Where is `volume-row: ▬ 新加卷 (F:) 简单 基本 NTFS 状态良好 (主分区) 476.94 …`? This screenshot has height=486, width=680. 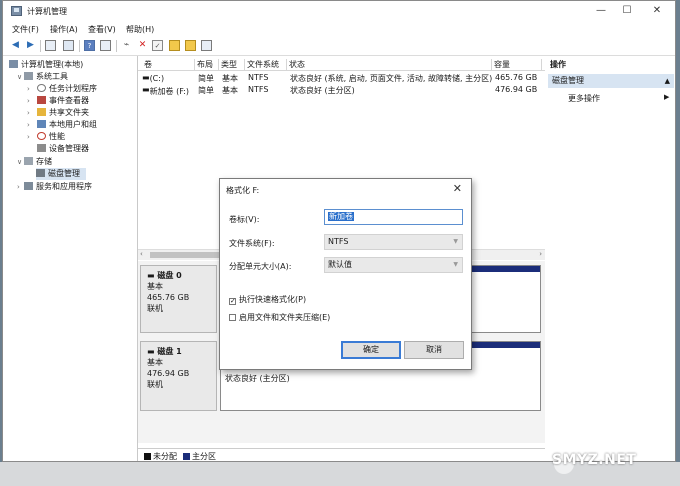 volume-row: ▬ 新加卷 (F:) 简单 基本 NTFS 状态良好 (主分区) 476.94 … is located at coordinates (341, 90).